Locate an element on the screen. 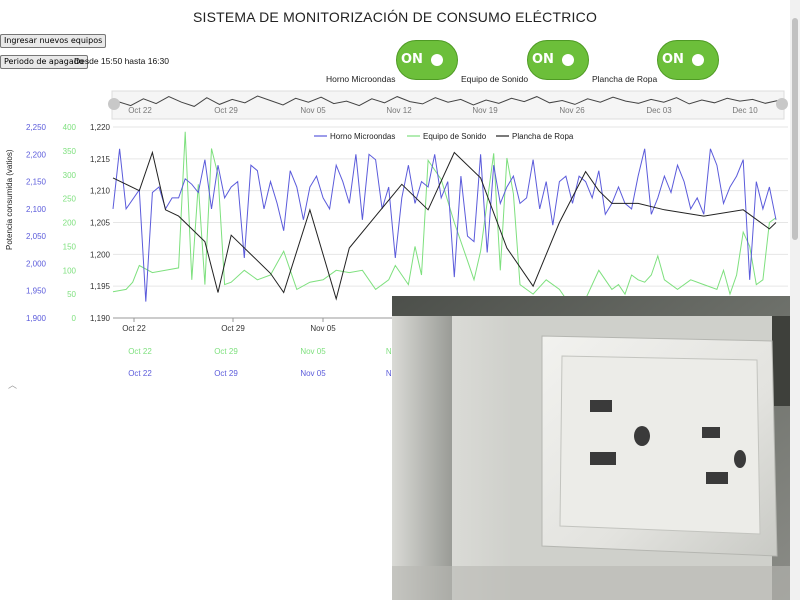 The width and height of the screenshot is (800, 600). axis-tick-microondas: 2,050 is located at coordinates (36, 236).